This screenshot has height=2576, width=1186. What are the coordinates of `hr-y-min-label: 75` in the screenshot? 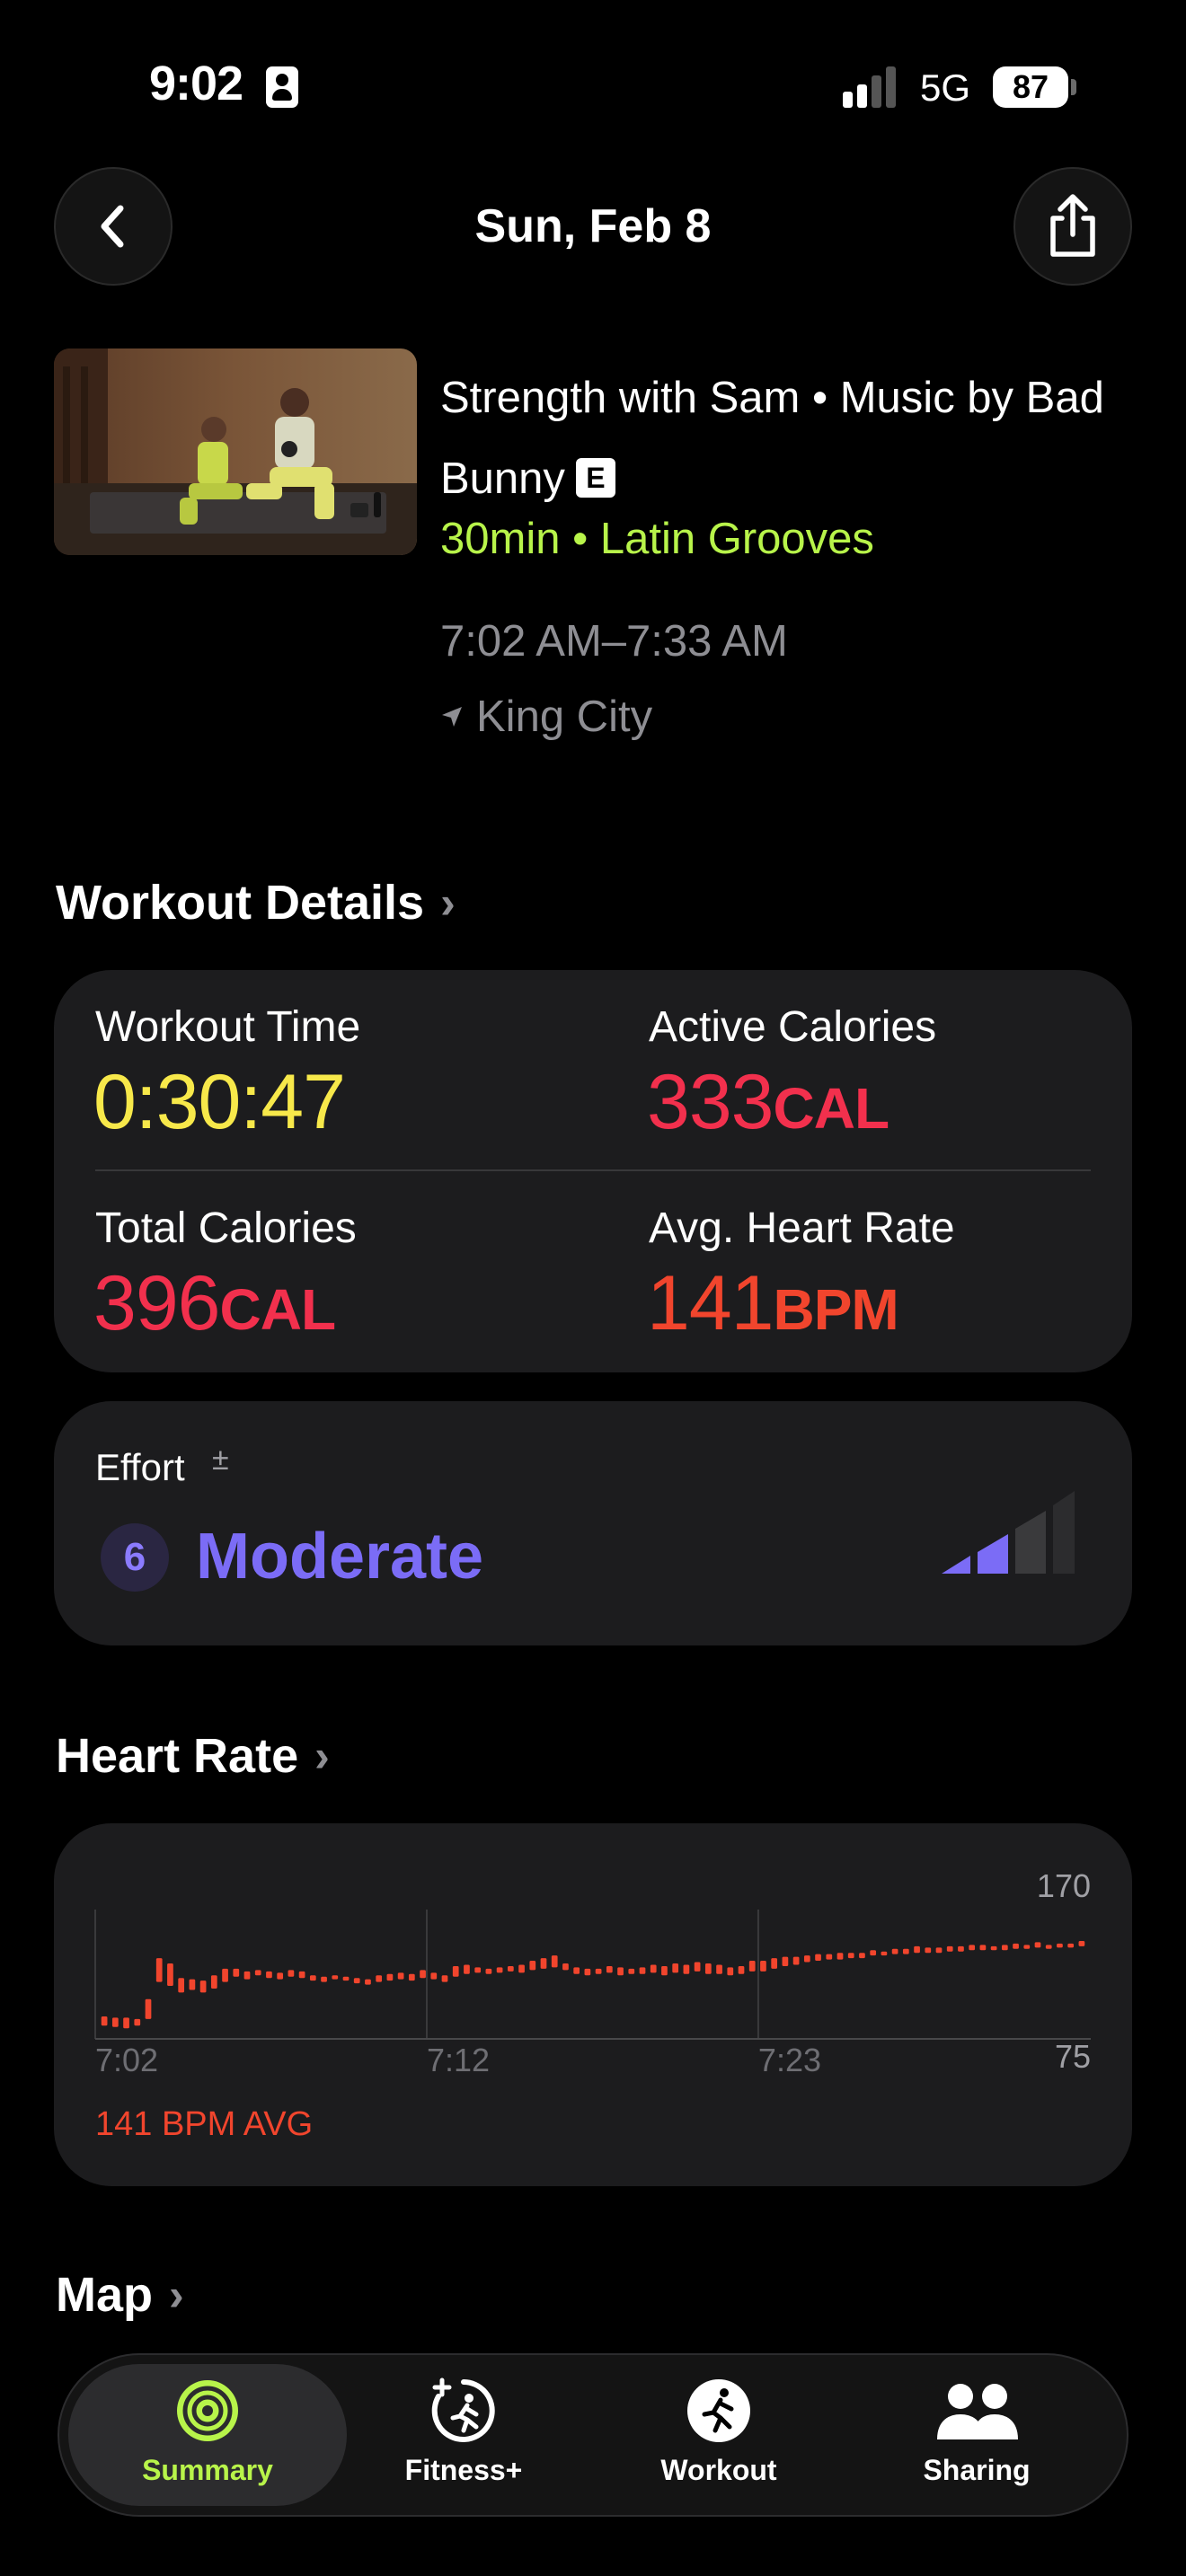 It's located at (1073, 2056).